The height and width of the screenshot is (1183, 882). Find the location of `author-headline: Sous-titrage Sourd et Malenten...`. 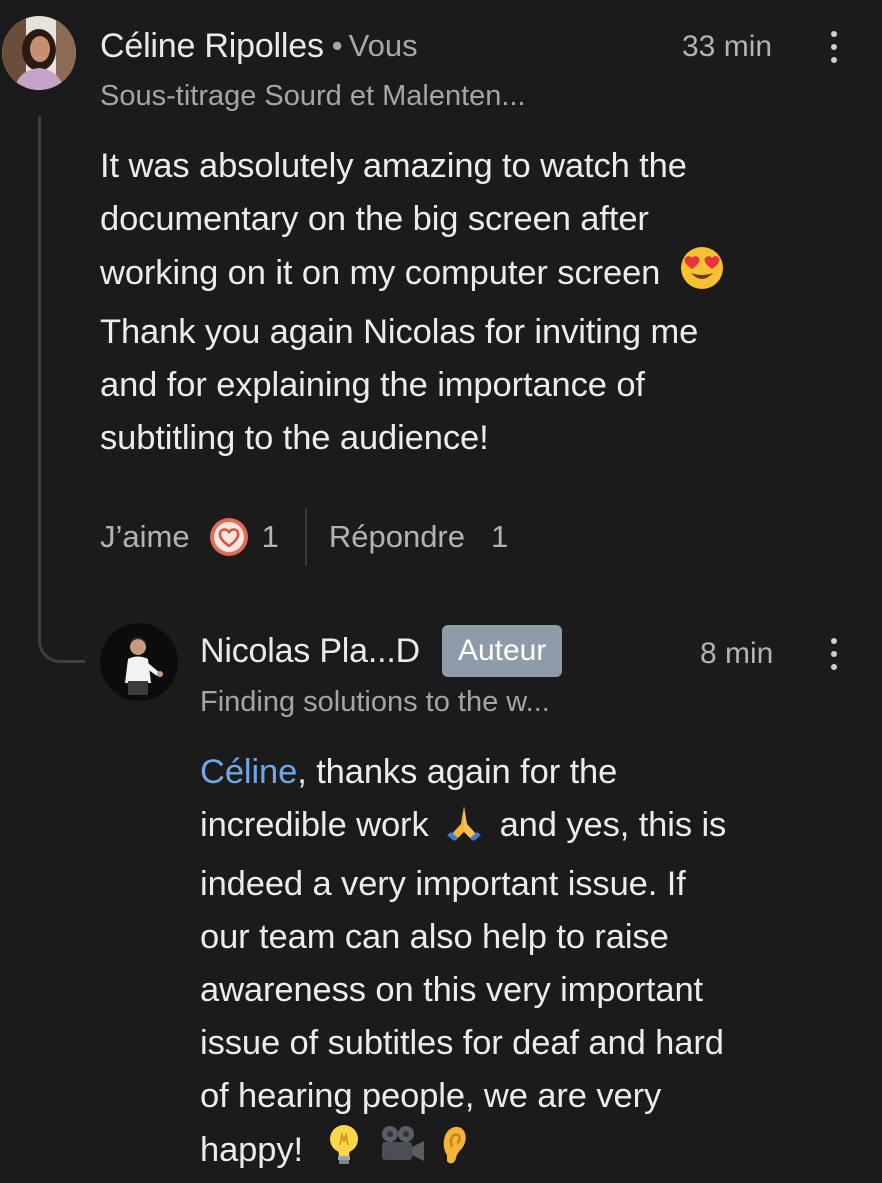

author-headline: Sous-titrage Sourd et Malenten... is located at coordinates (313, 96).